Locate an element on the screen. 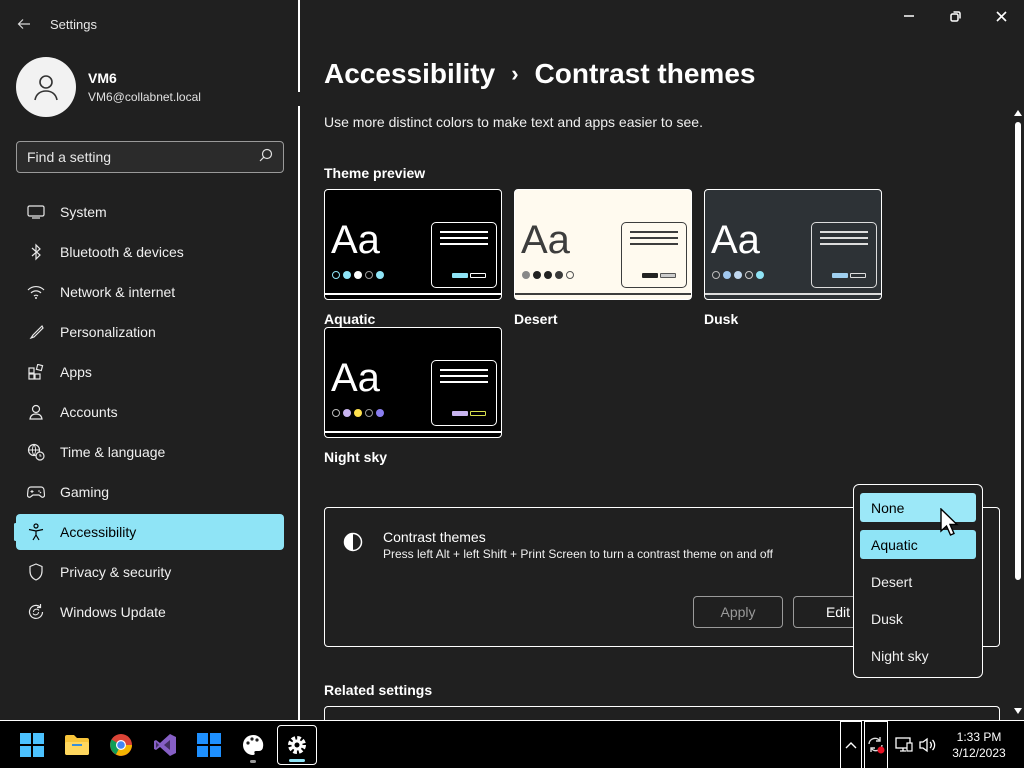 This screenshot has height=768, width=1024. scrollbar-thumb is located at coordinates (1018, 351).